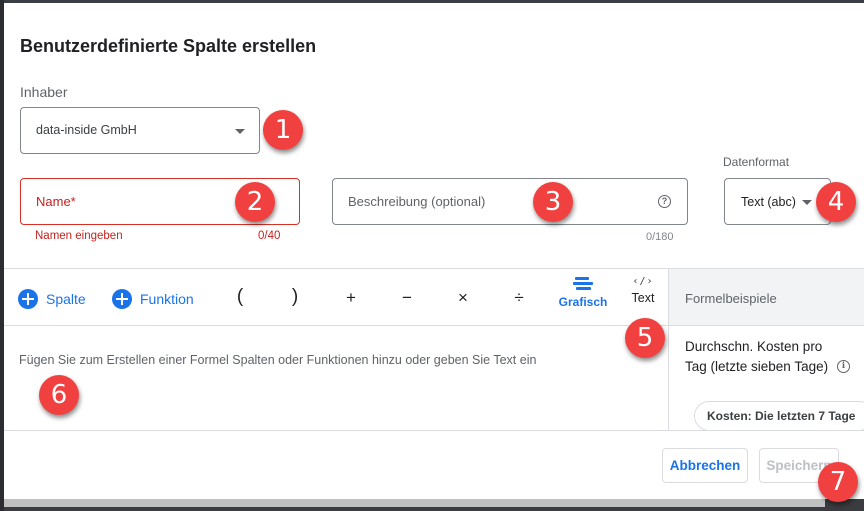  What do you see at coordinates (59, 395) in the screenshot?
I see `callout-badge: 6` at bounding box center [59, 395].